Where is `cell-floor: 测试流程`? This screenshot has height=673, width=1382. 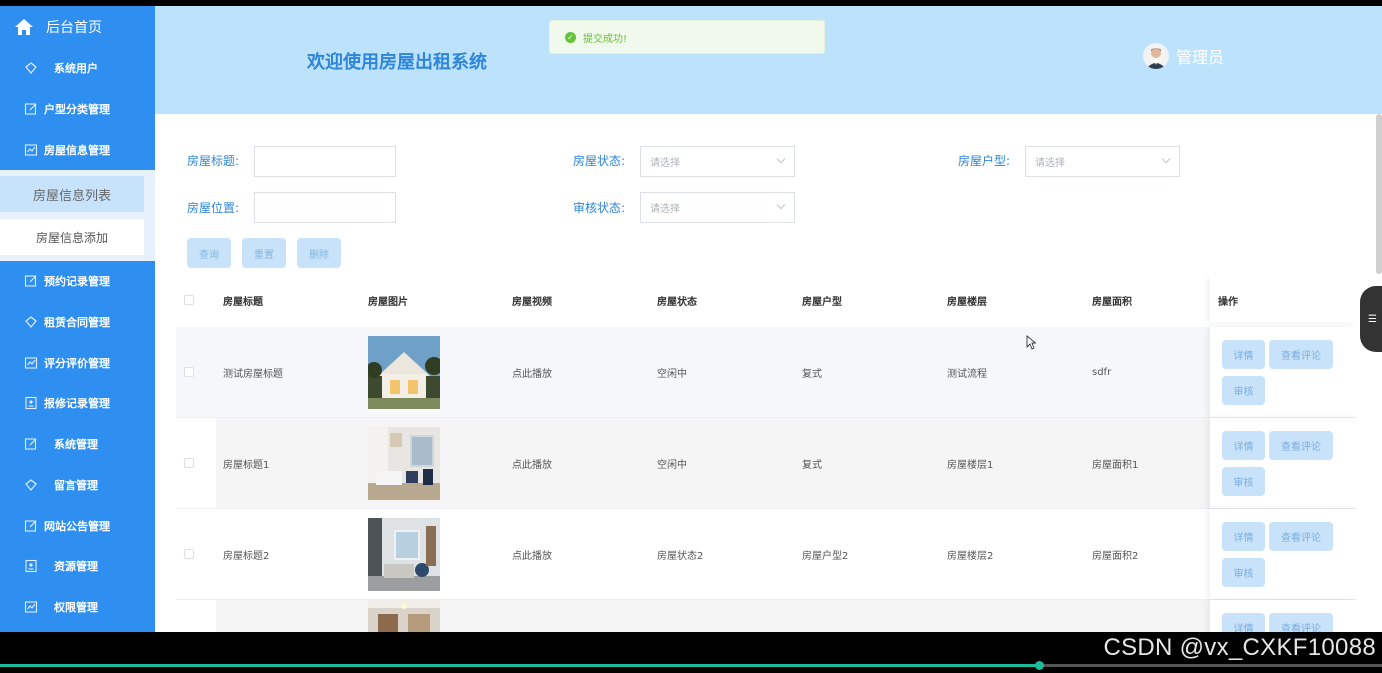
cell-floor: 测试流程 is located at coordinates (967, 374).